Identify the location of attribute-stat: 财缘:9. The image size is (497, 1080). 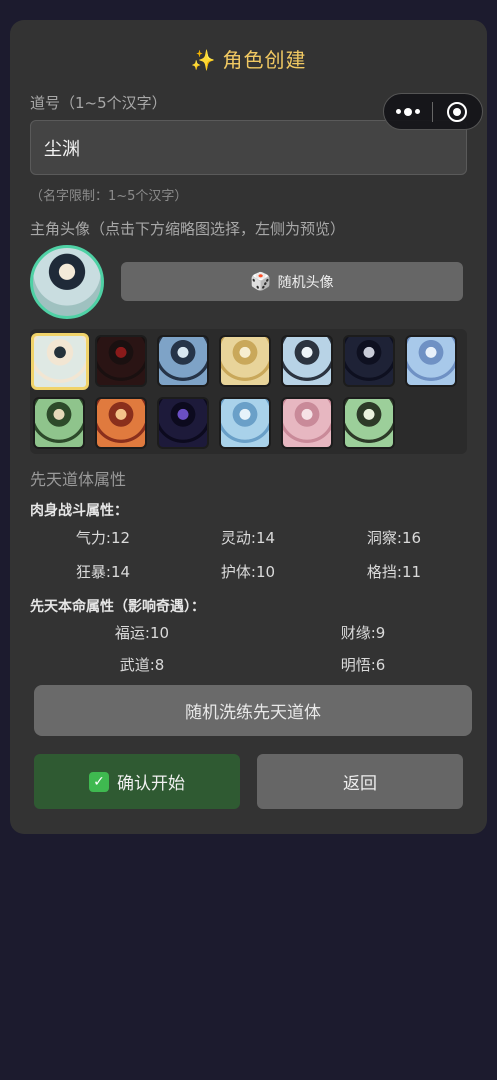
(363, 633).